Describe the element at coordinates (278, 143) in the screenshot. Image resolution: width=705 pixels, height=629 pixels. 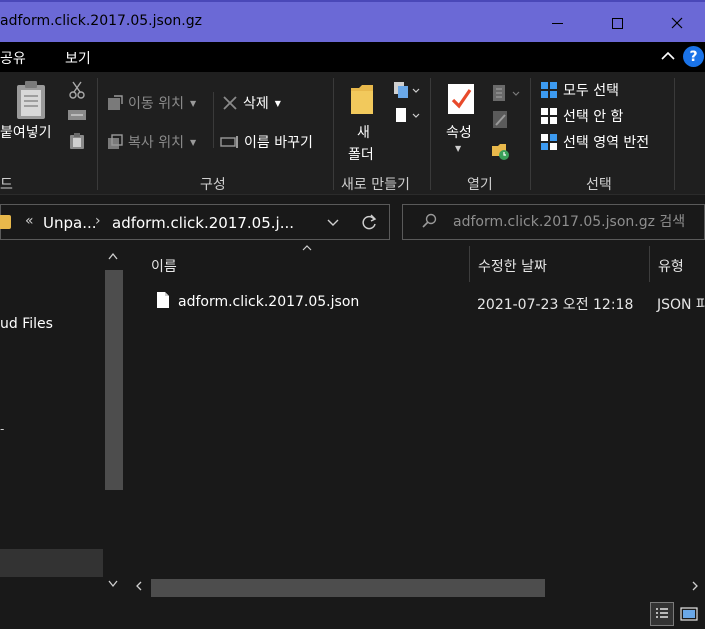
I see `rename-label: 이름 바꾸기` at that location.